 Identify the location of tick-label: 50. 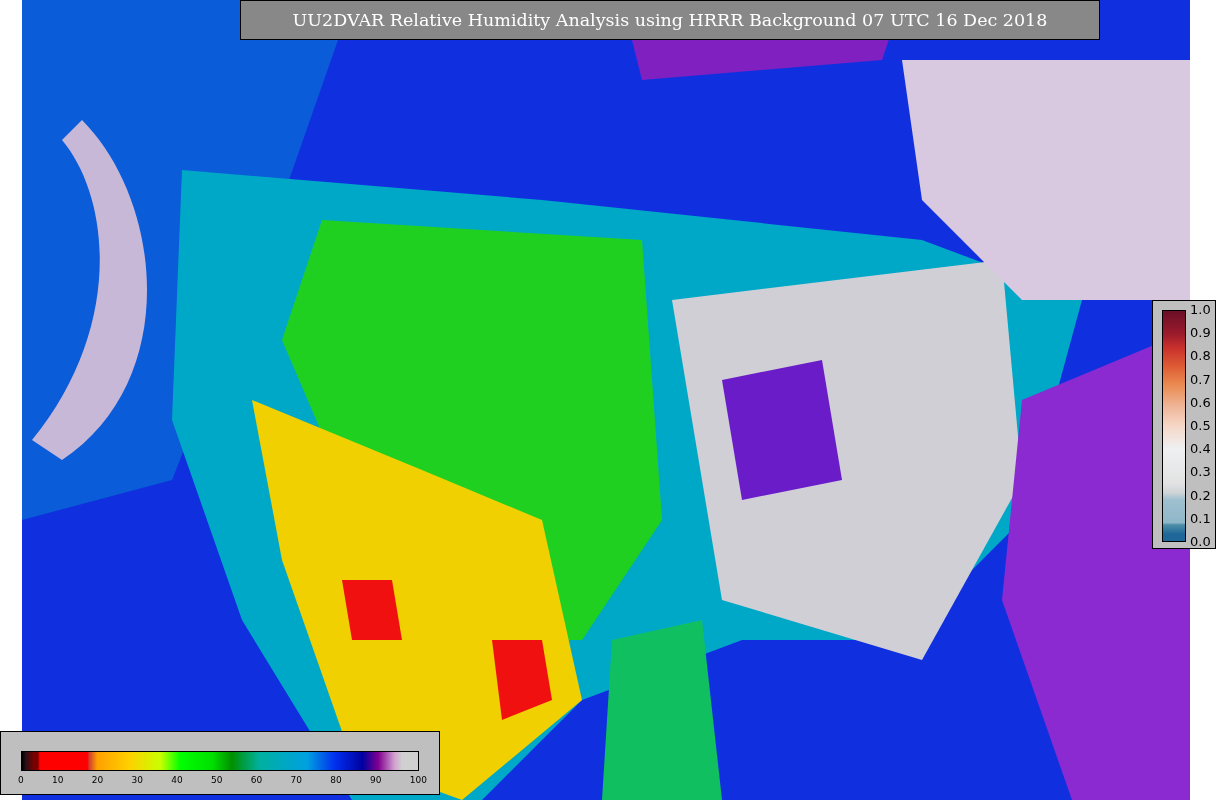
(217, 780).